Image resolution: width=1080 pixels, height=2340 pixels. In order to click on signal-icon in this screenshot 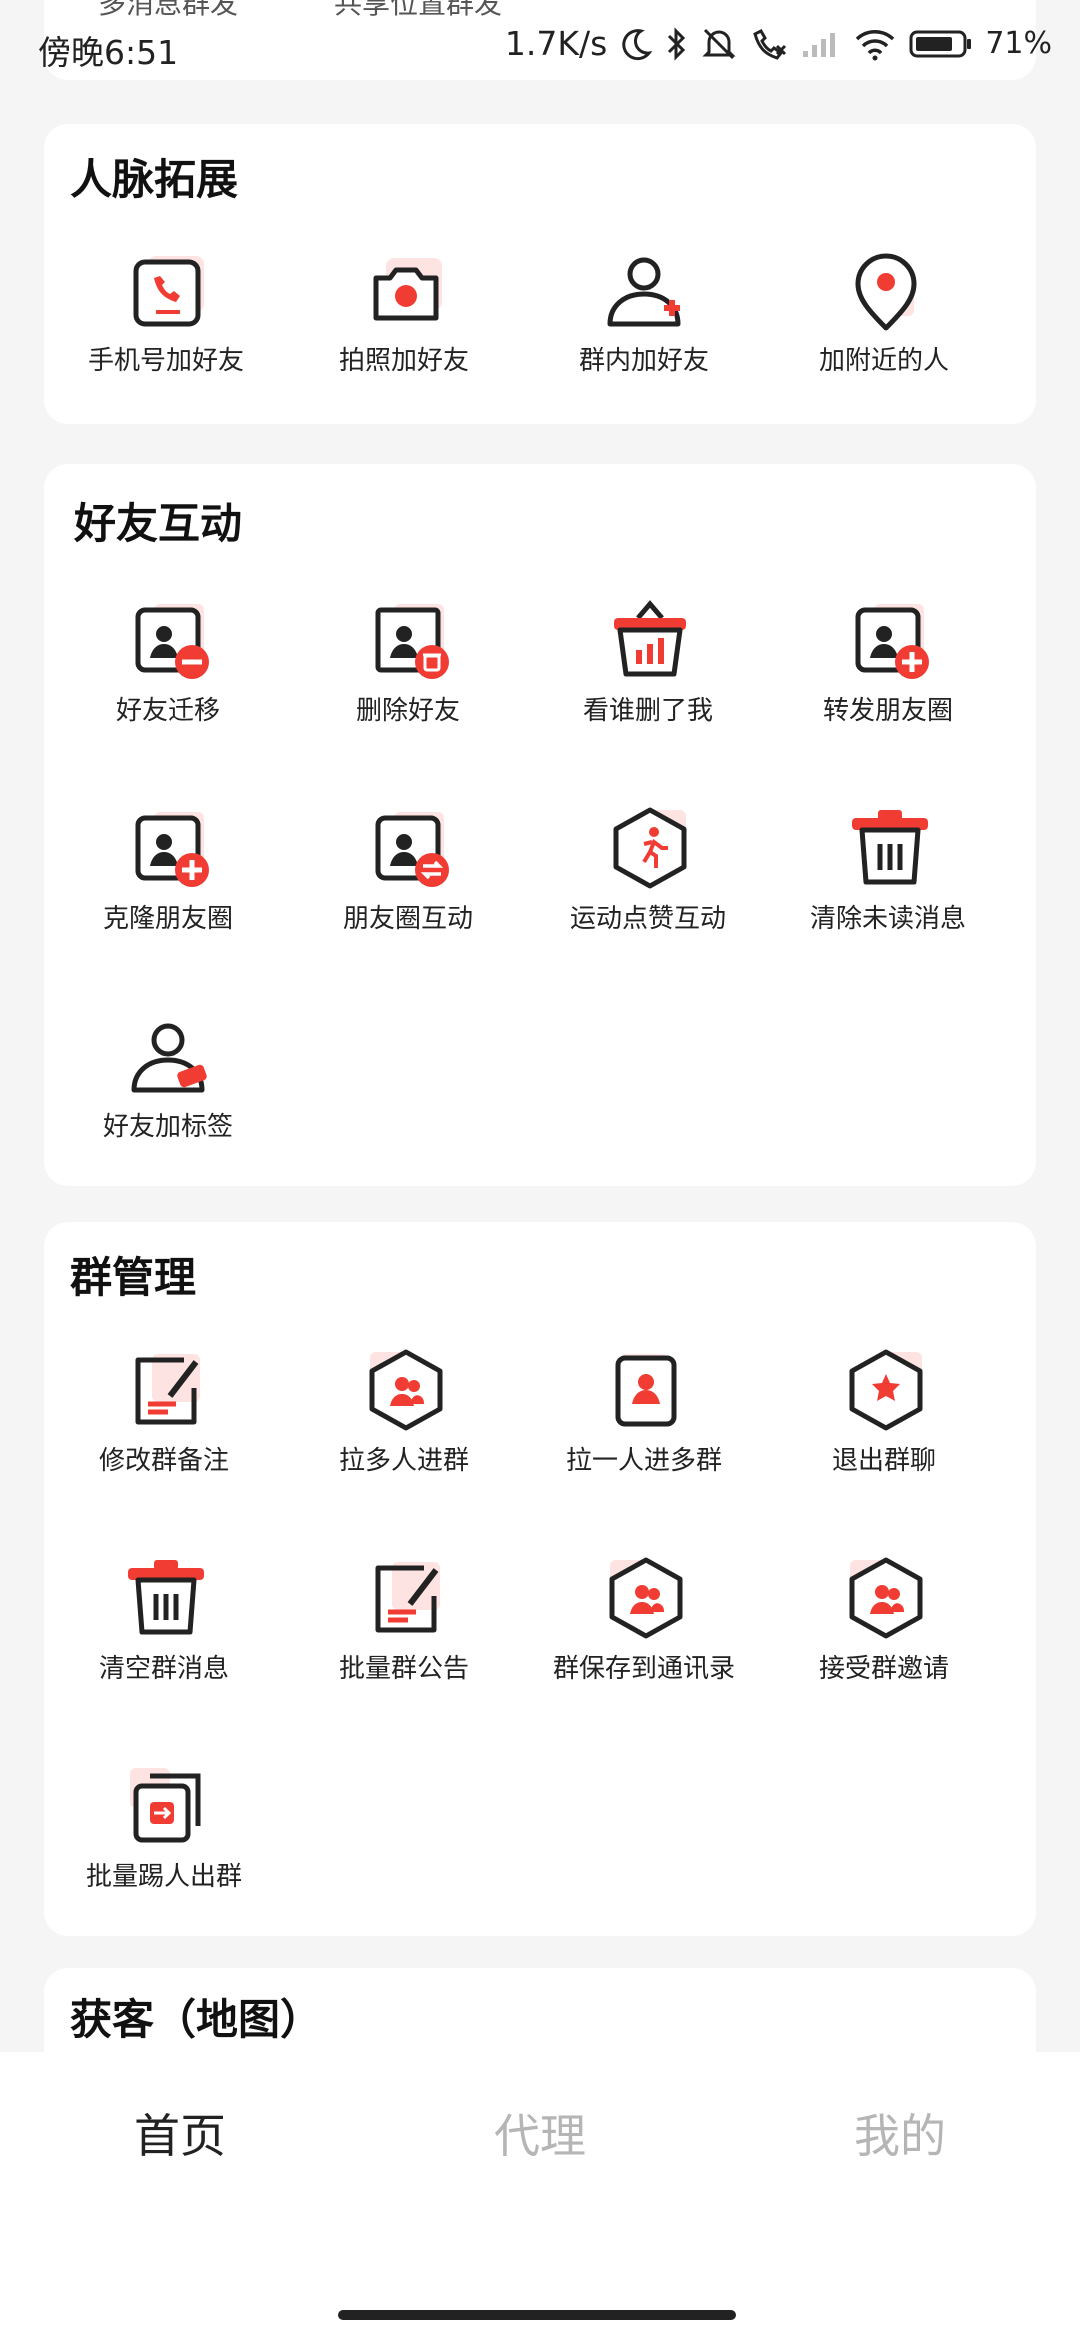, I will do `click(819, 44)`.